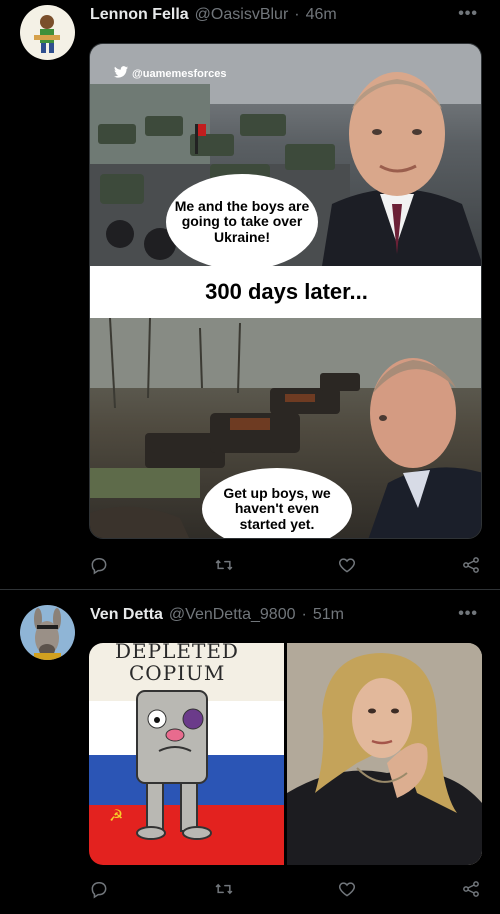 The image size is (500, 914). I want to click on tweet-header: Ven Detta @VenDetta_9800 · 51m, so click(217, 615).